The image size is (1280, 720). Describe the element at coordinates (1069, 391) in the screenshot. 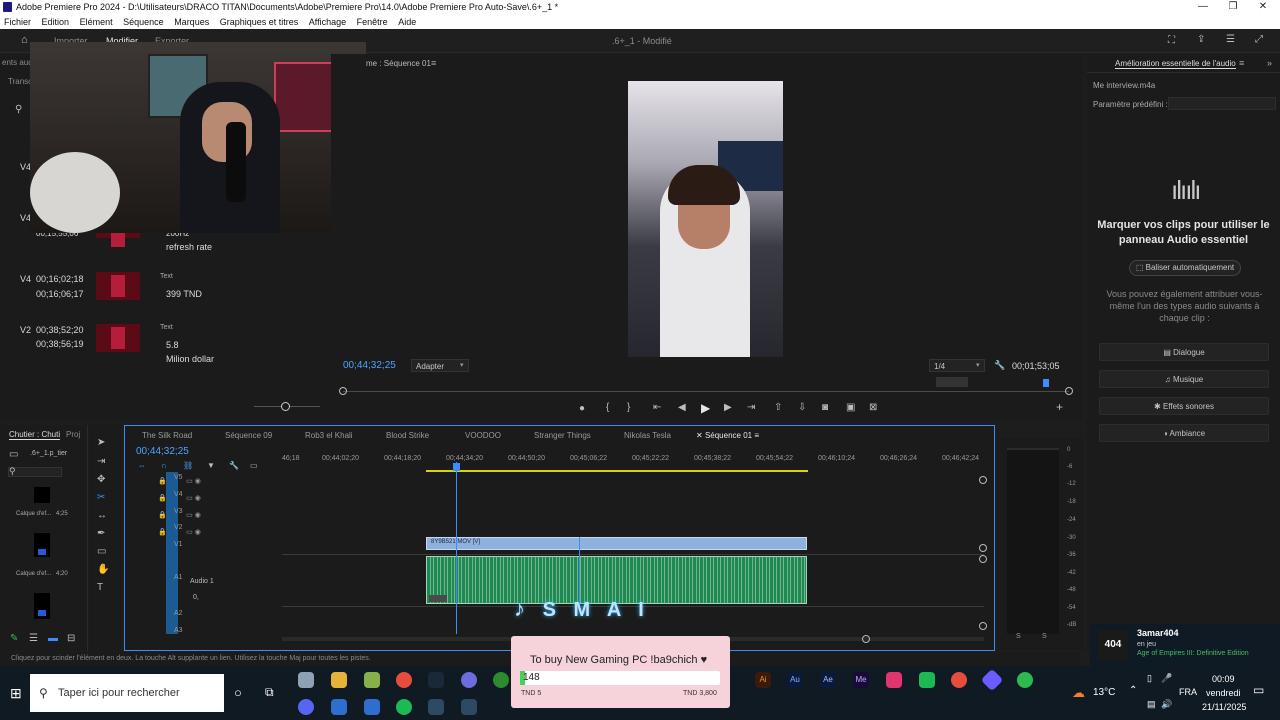

I see `scrubber-end-handle` at that location.